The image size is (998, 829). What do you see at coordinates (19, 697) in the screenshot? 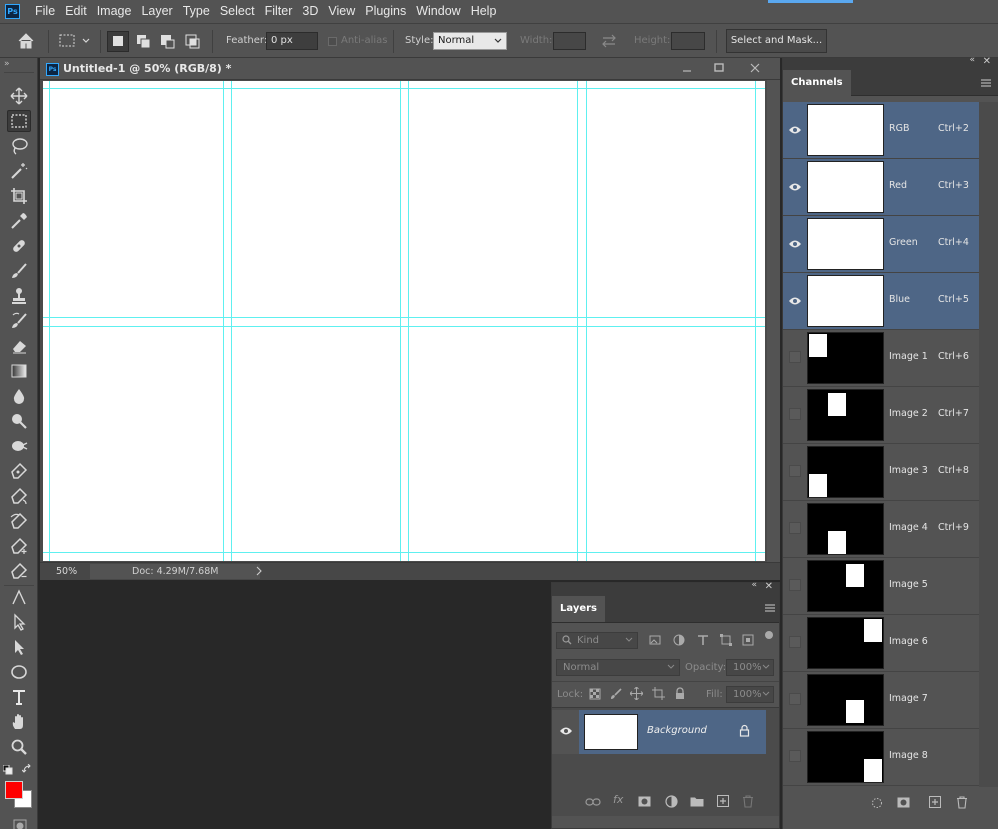
I see `type-tool` at bounding box center [19, 697].